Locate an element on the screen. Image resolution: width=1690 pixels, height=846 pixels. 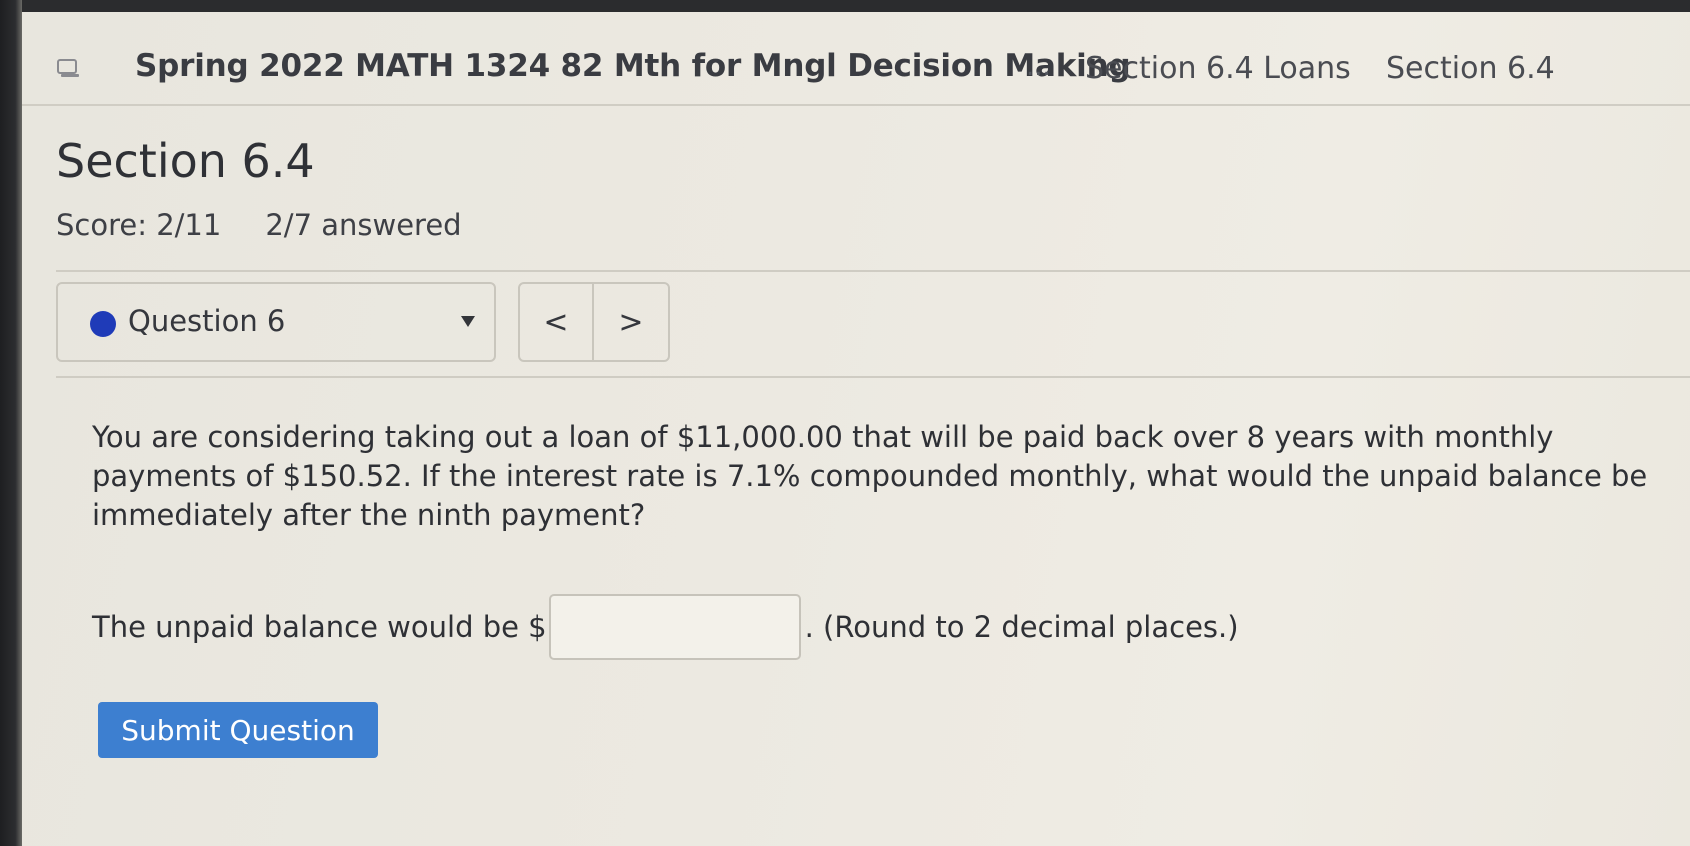
breadcrumb-section-loans: Section 6.4 Loans is located at coordinates (1218, 68).